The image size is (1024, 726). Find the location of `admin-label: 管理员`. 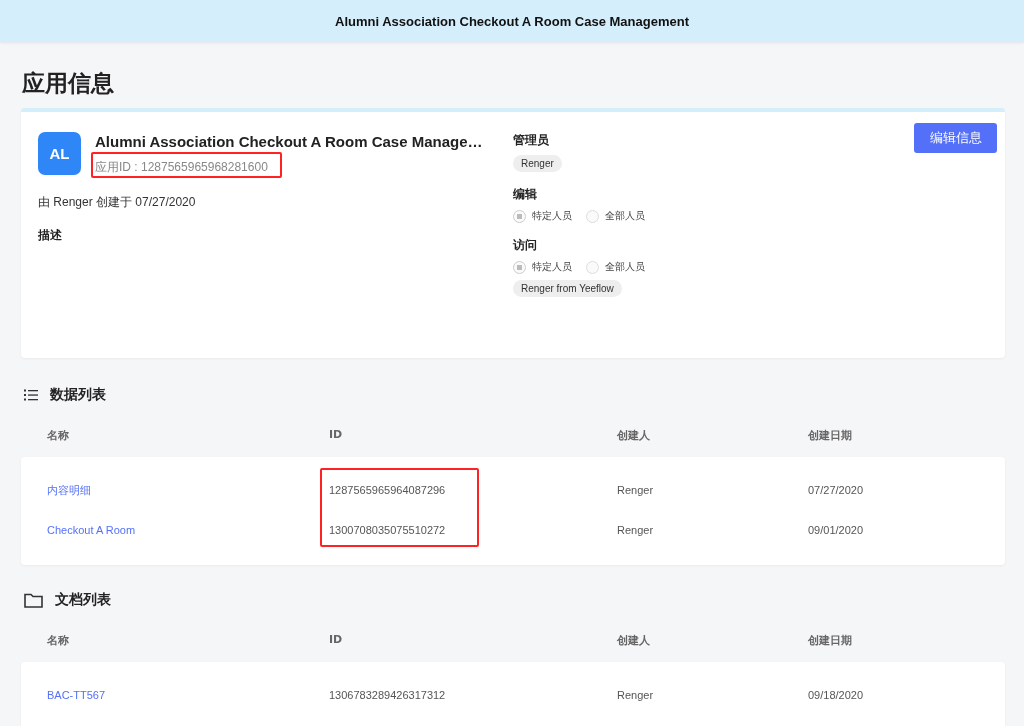

admin-label: 管理员 is located at coordinates (531, 140).